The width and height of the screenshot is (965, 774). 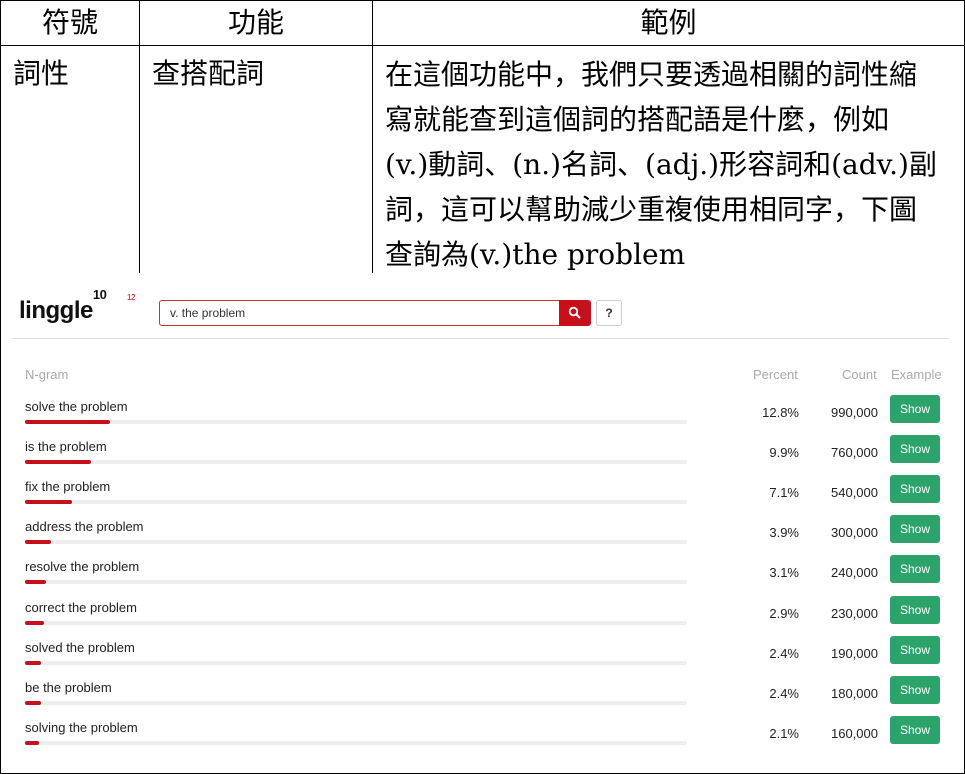 I want to click on percent-value: 9.9%, so click(x=784, y=453).